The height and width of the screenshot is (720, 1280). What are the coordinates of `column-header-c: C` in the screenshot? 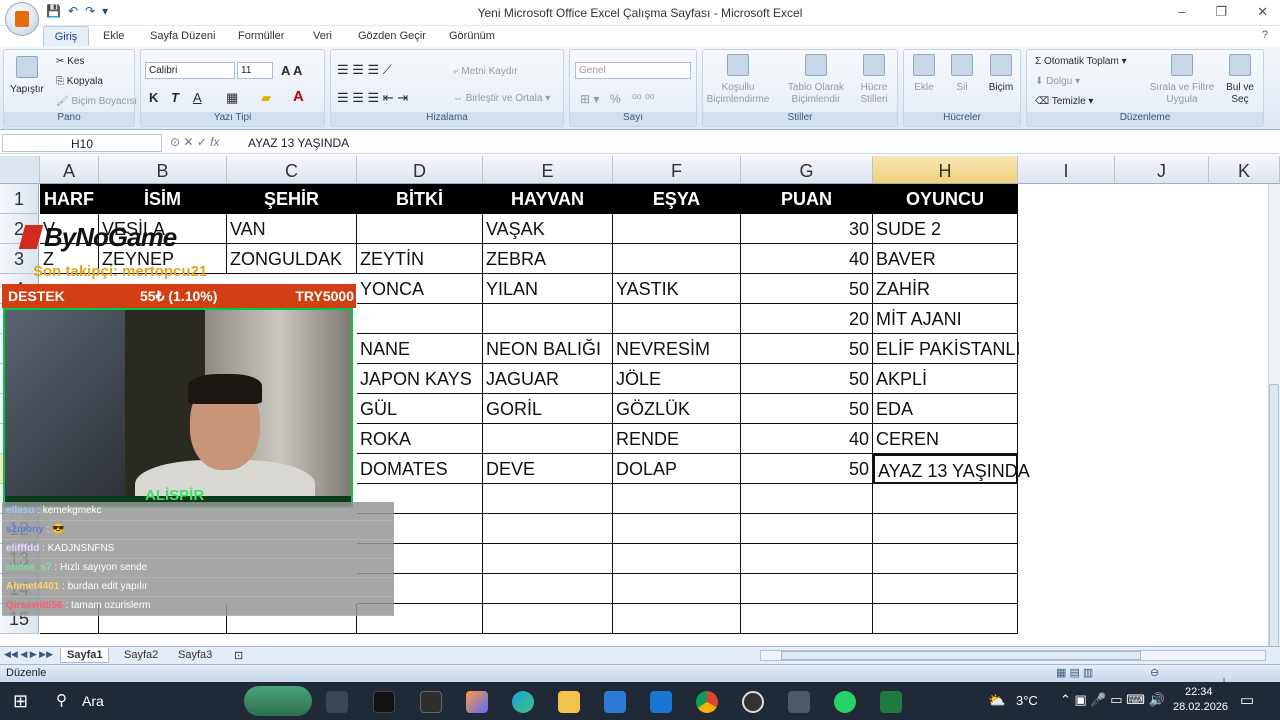 It's located at (292, 170).